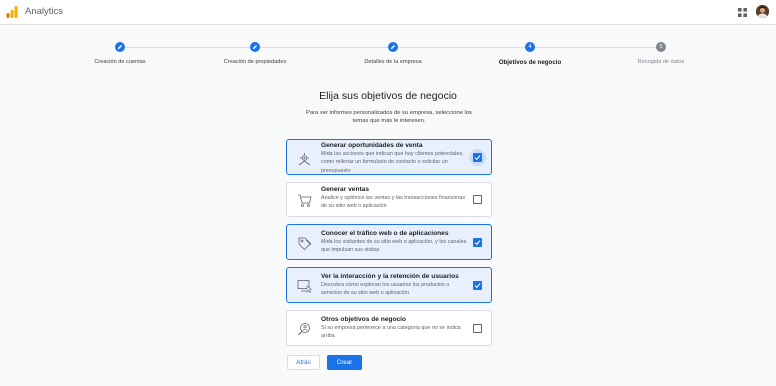 The width and height of the screenshot is (776, 386). Describe the element at coordinates (304, 329) in the screenshot. I see `magnifier-person-icon` at that location.